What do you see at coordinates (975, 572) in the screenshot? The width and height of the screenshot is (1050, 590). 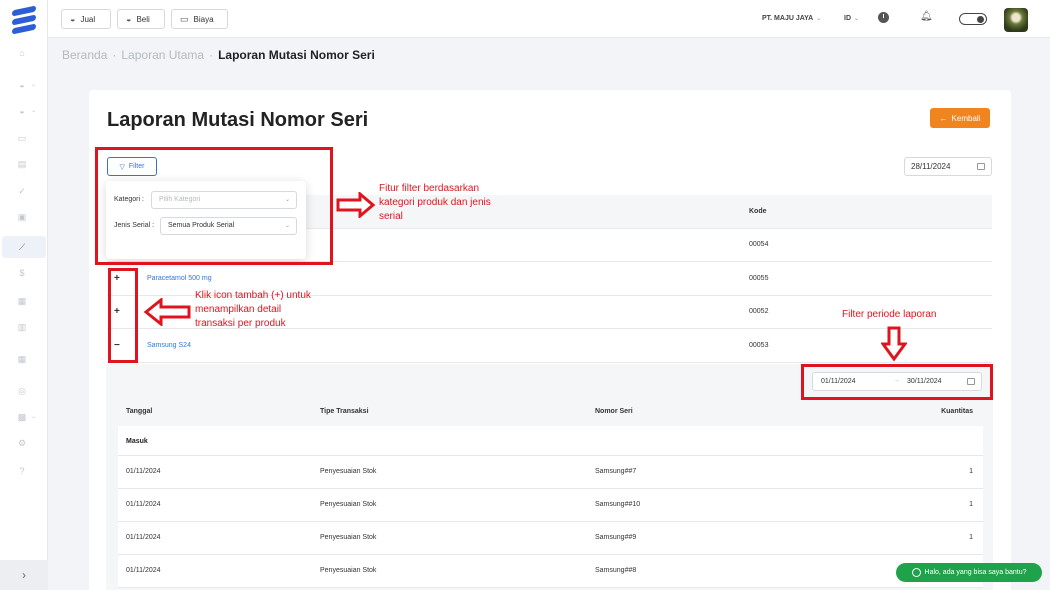 I see `whatsapp-label: Halo, ada yang bisa saya bantu?` at bounding box center [975, 572].